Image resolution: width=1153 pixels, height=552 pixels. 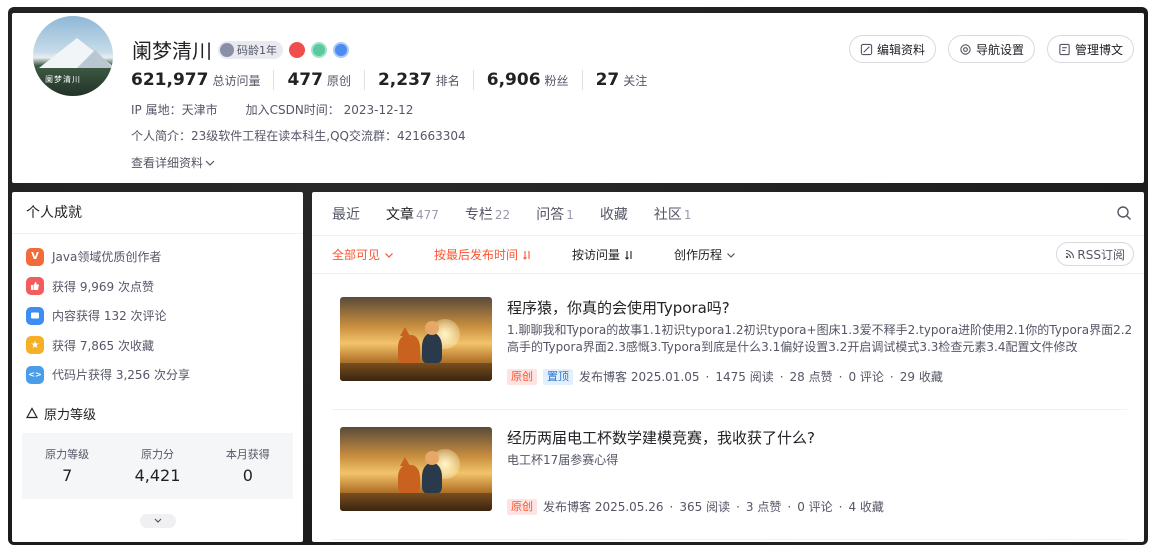 What do you see at coordinates (103, 286) in the screenshot?
I see `achievement-text: 获得 9,969 次点赞` at bounding box center [103, 286].